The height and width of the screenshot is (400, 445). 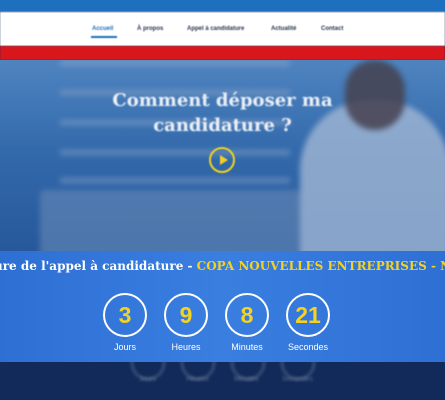 I want to click on hero-title: Comment déposer ma candidature ?, so click(x=222, y=113).